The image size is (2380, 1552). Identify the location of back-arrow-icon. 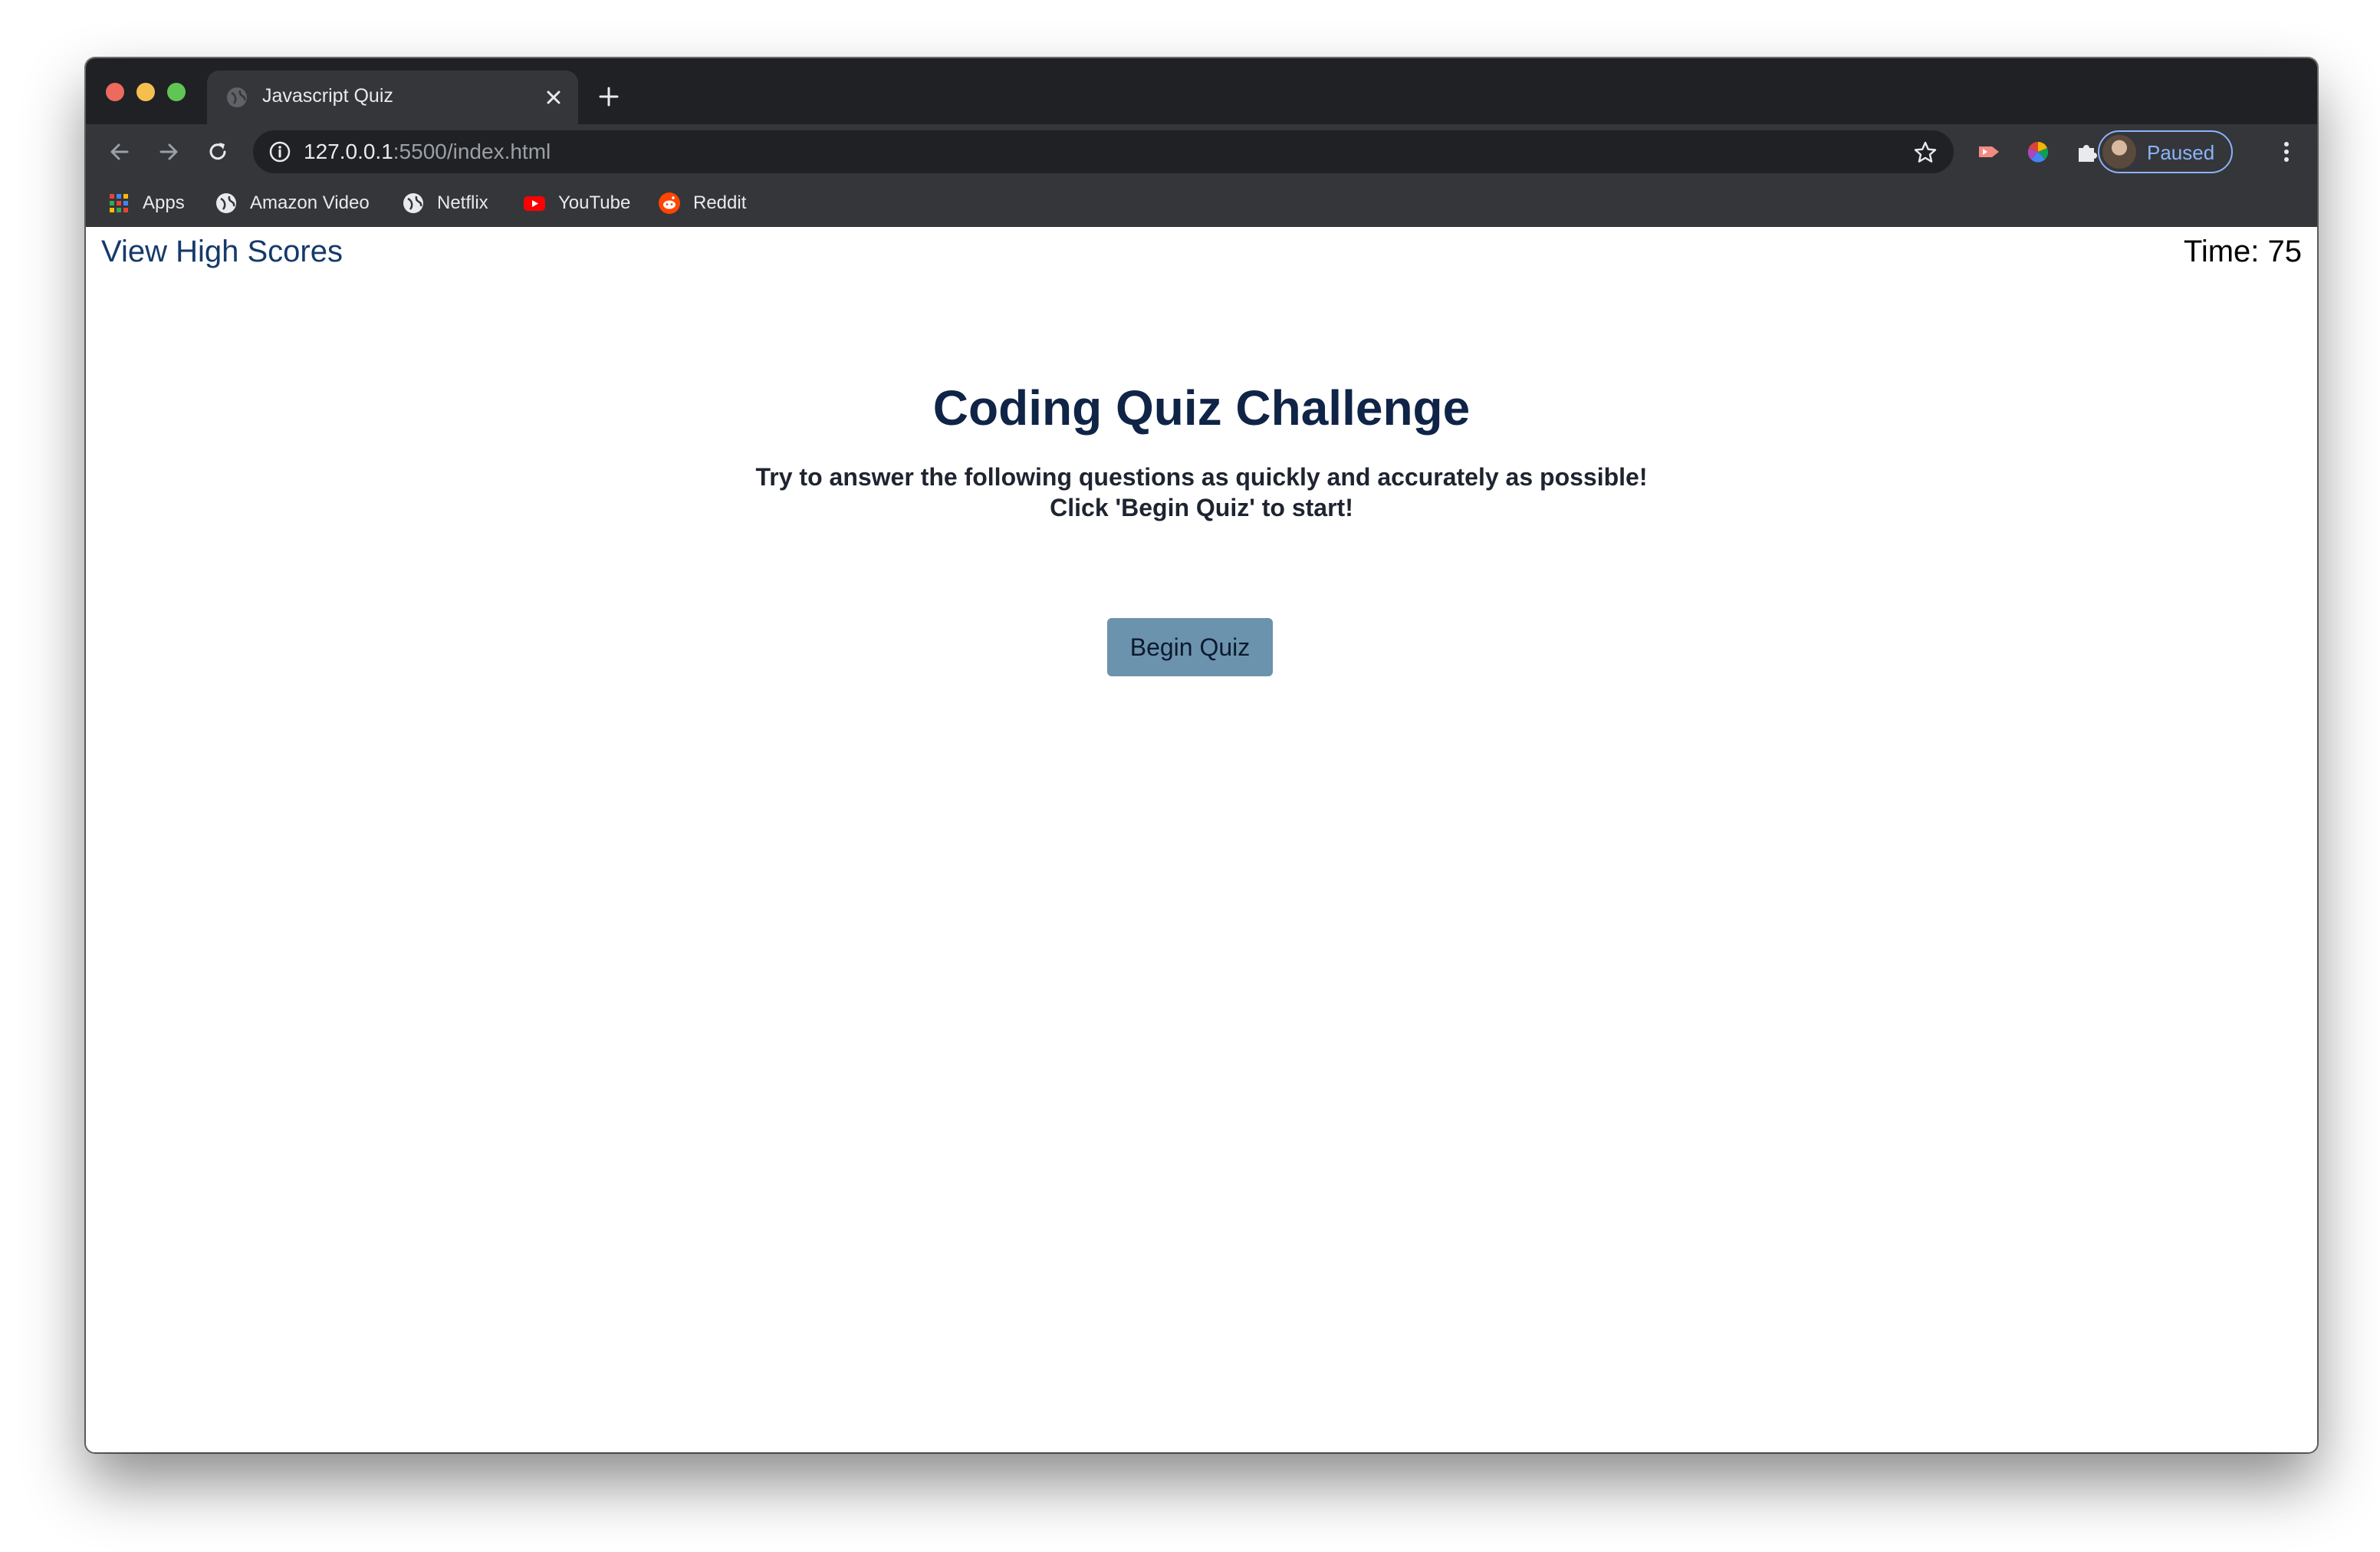
(120, 152).